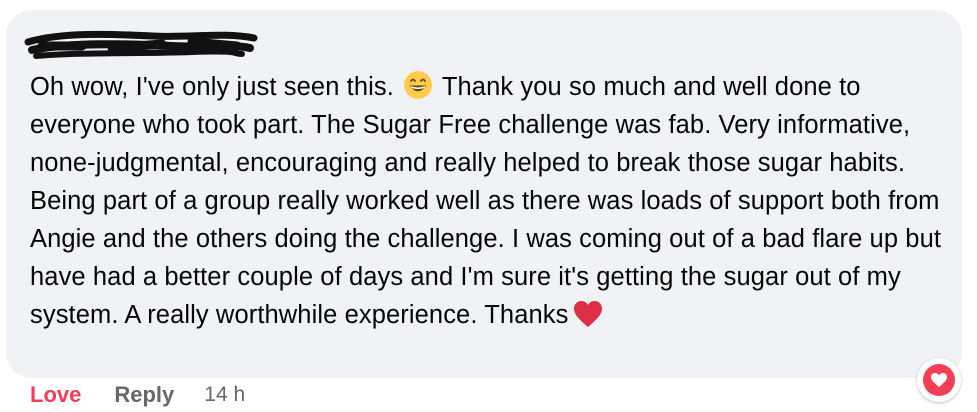 Image resolution: width=977 pixels, height=412 pixels. Describe the element at coordinates (418, 85) in the screenshot. I see `grinning-emoji-icon` at that location.